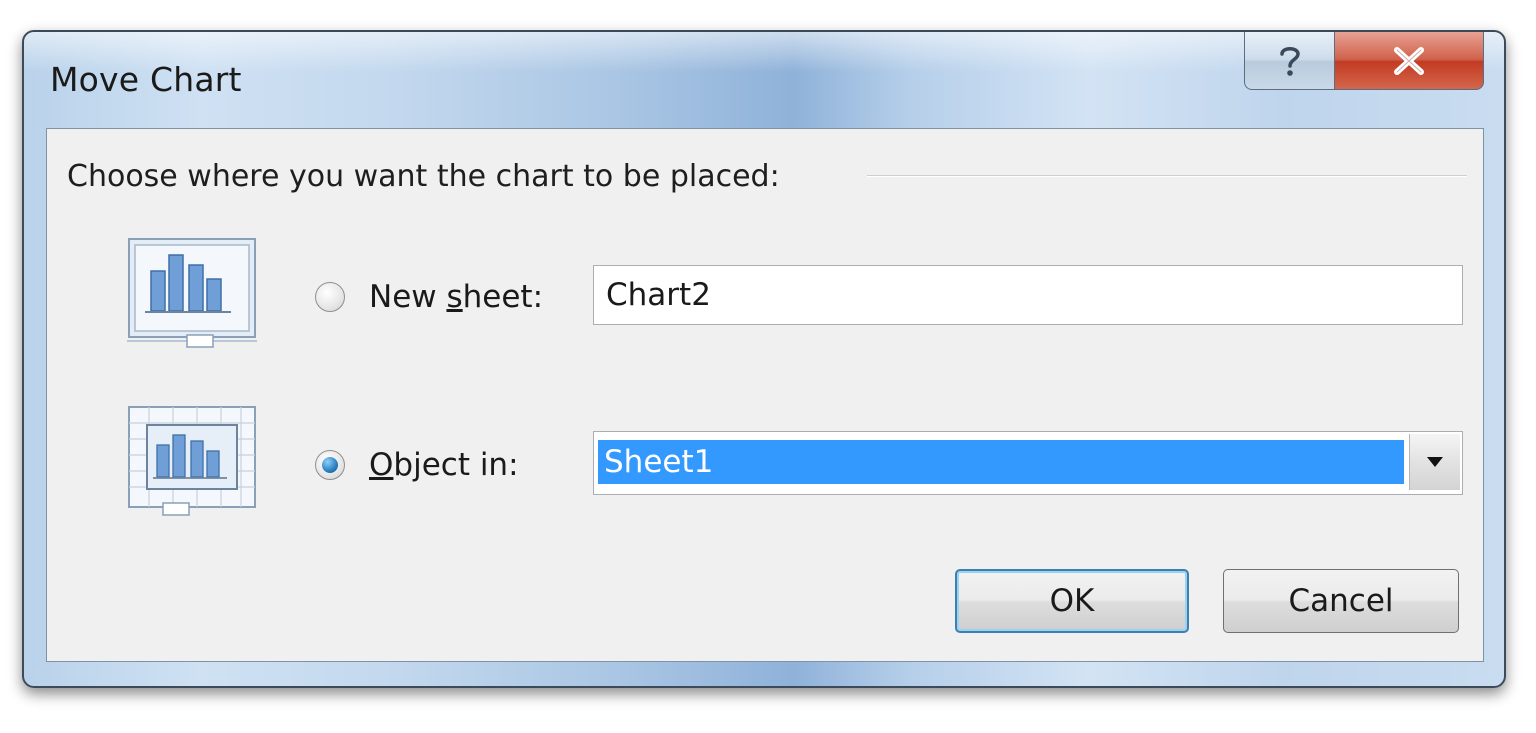 This screenshot has width=1536, height=733. Describe the element at coordinates (1001, 462) in the screenshot. I see `selected-sheet-value: Sheet1` at that location.